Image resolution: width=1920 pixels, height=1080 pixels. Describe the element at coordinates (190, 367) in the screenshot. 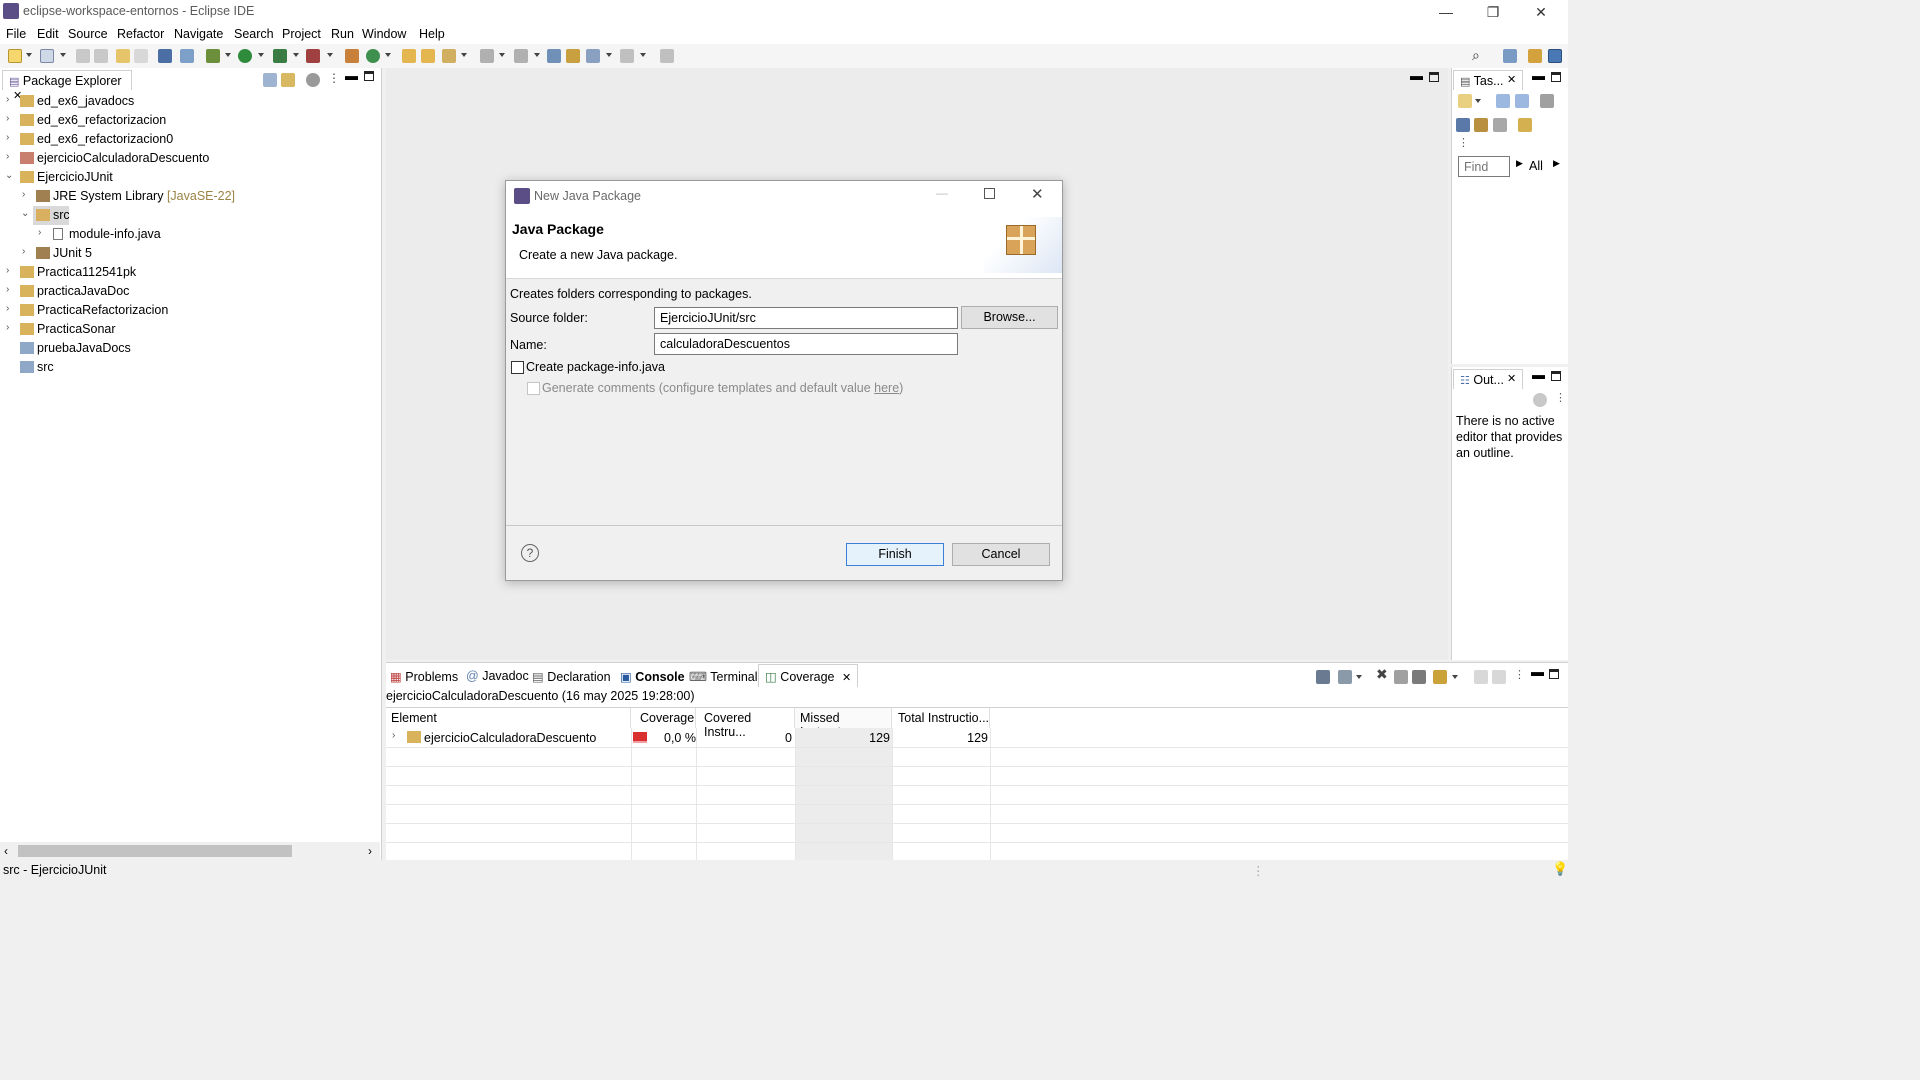

I see `tree-item-folder: src` at that location.